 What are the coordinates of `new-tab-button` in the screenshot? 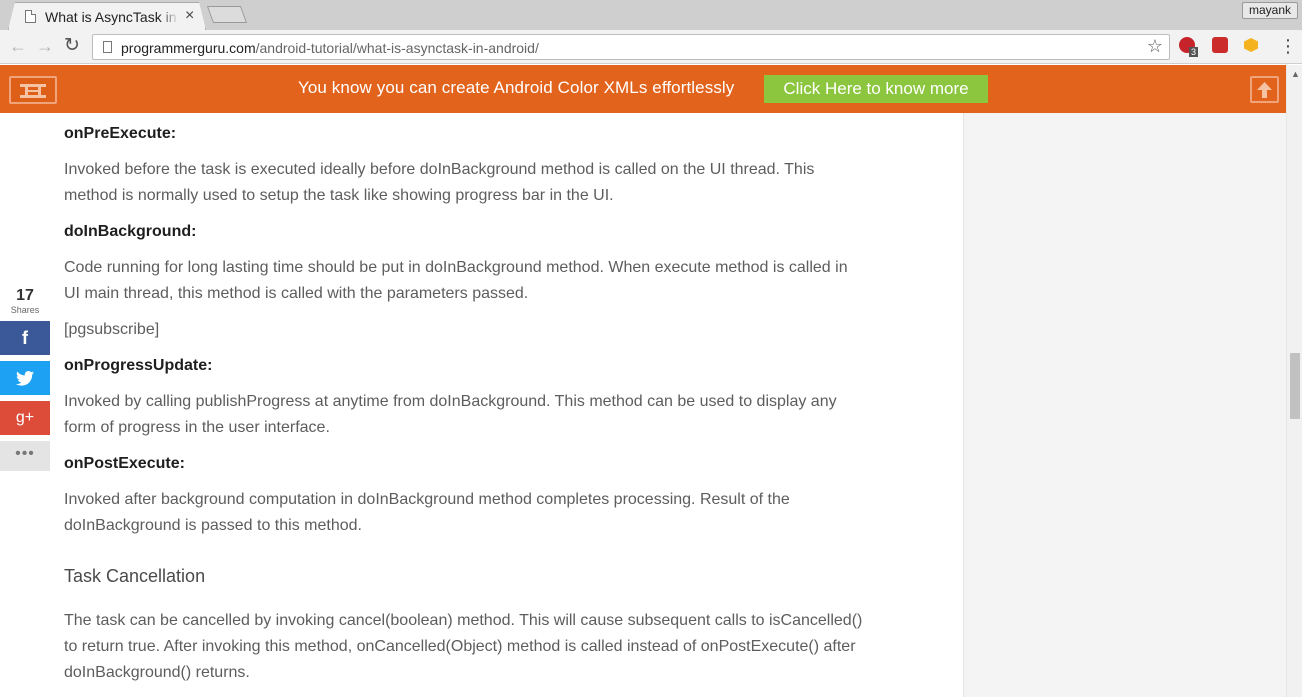 It's located at (227, 14).